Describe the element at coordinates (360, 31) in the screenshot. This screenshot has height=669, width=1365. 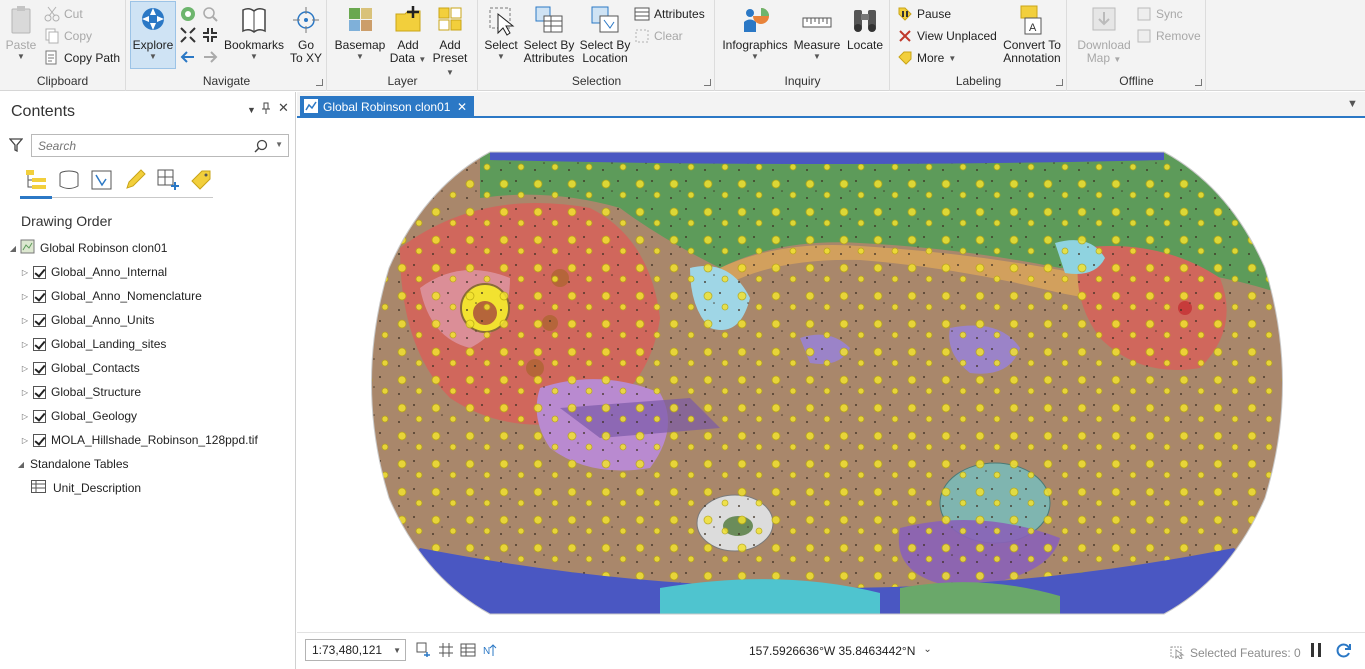
I see `basemap-button: Basemap ▼` at that location.